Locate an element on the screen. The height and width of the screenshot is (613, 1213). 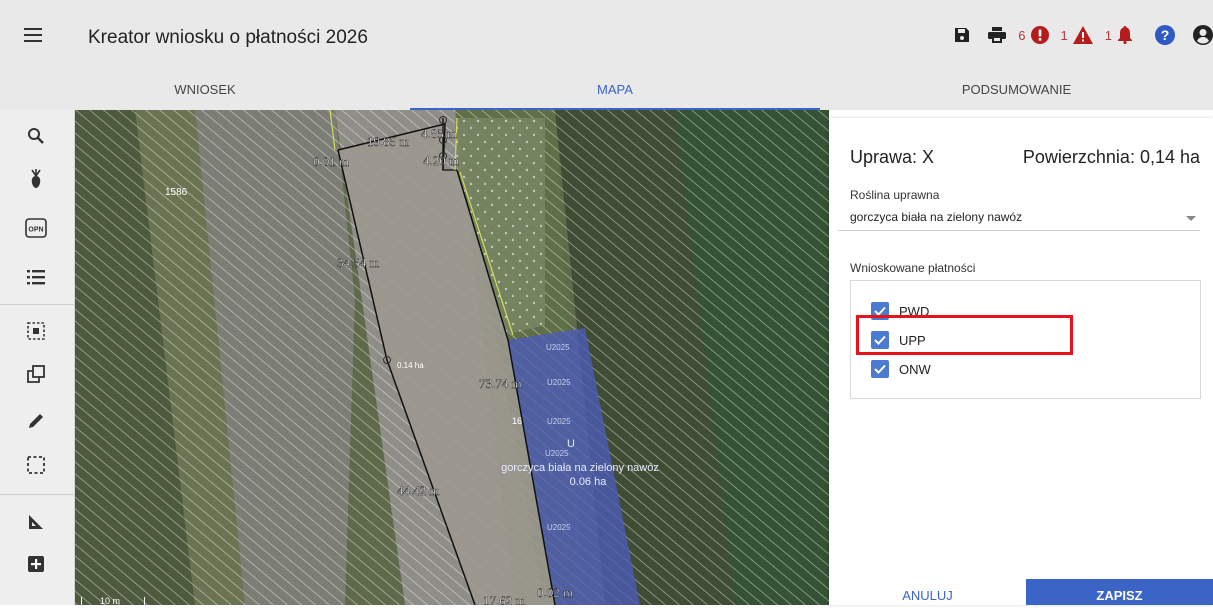
warning-count: 1 is located at coordinates (1064, 35).